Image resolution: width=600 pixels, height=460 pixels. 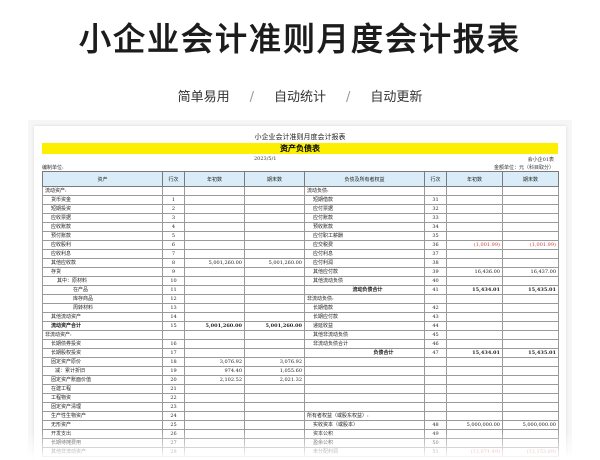 What do you see at coordinates (300, 167) in the screenshot?
I see `sheet-meta-row-2: 编制单位: 金额单位：元（科目取分）` at bounding box center [300, 167].